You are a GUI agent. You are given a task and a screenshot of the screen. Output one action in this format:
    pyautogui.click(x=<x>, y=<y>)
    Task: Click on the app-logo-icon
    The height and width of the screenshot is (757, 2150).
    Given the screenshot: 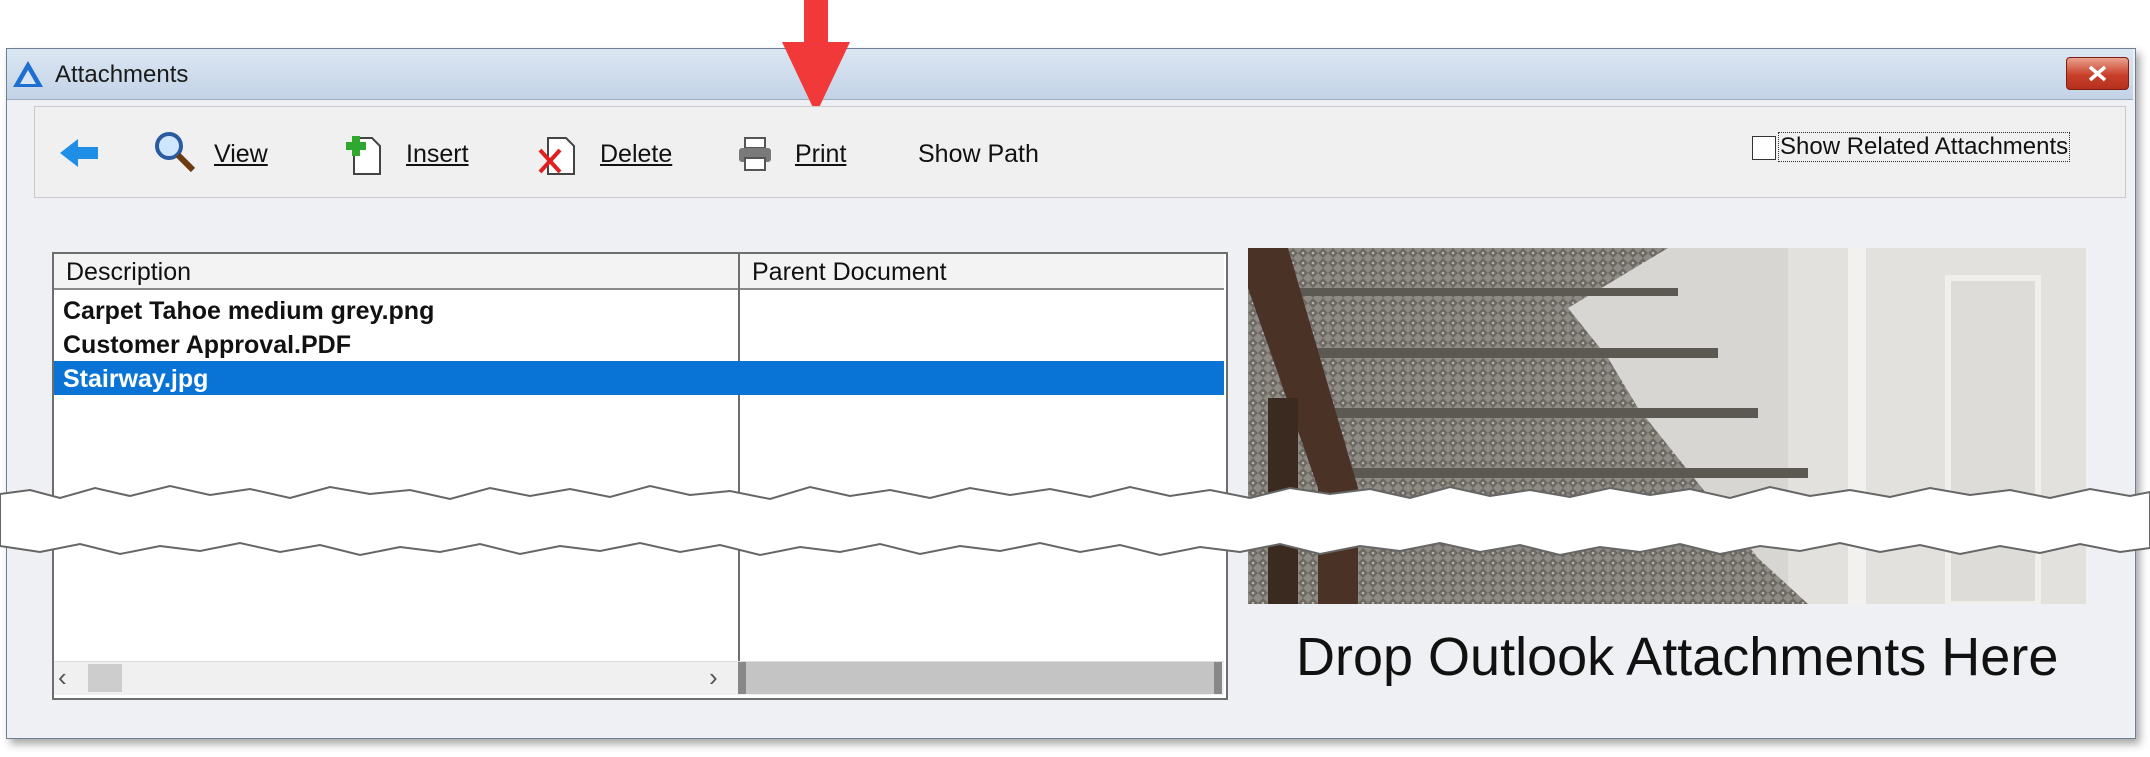 What is the action you would take?
    pyautogui.click(x=28, y=74)
    